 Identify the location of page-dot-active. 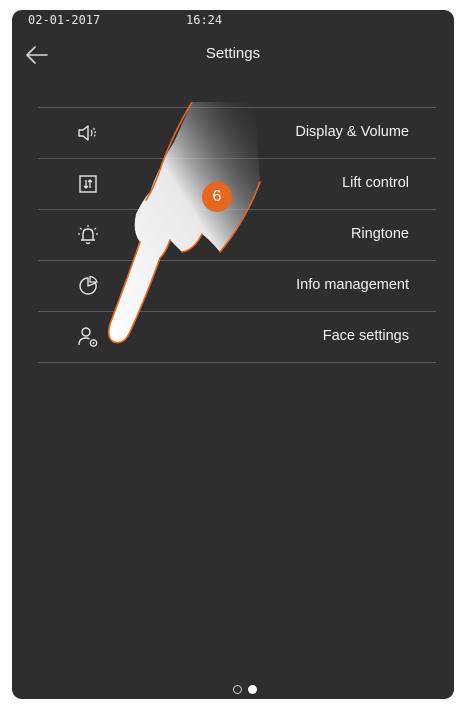
(252, 689).